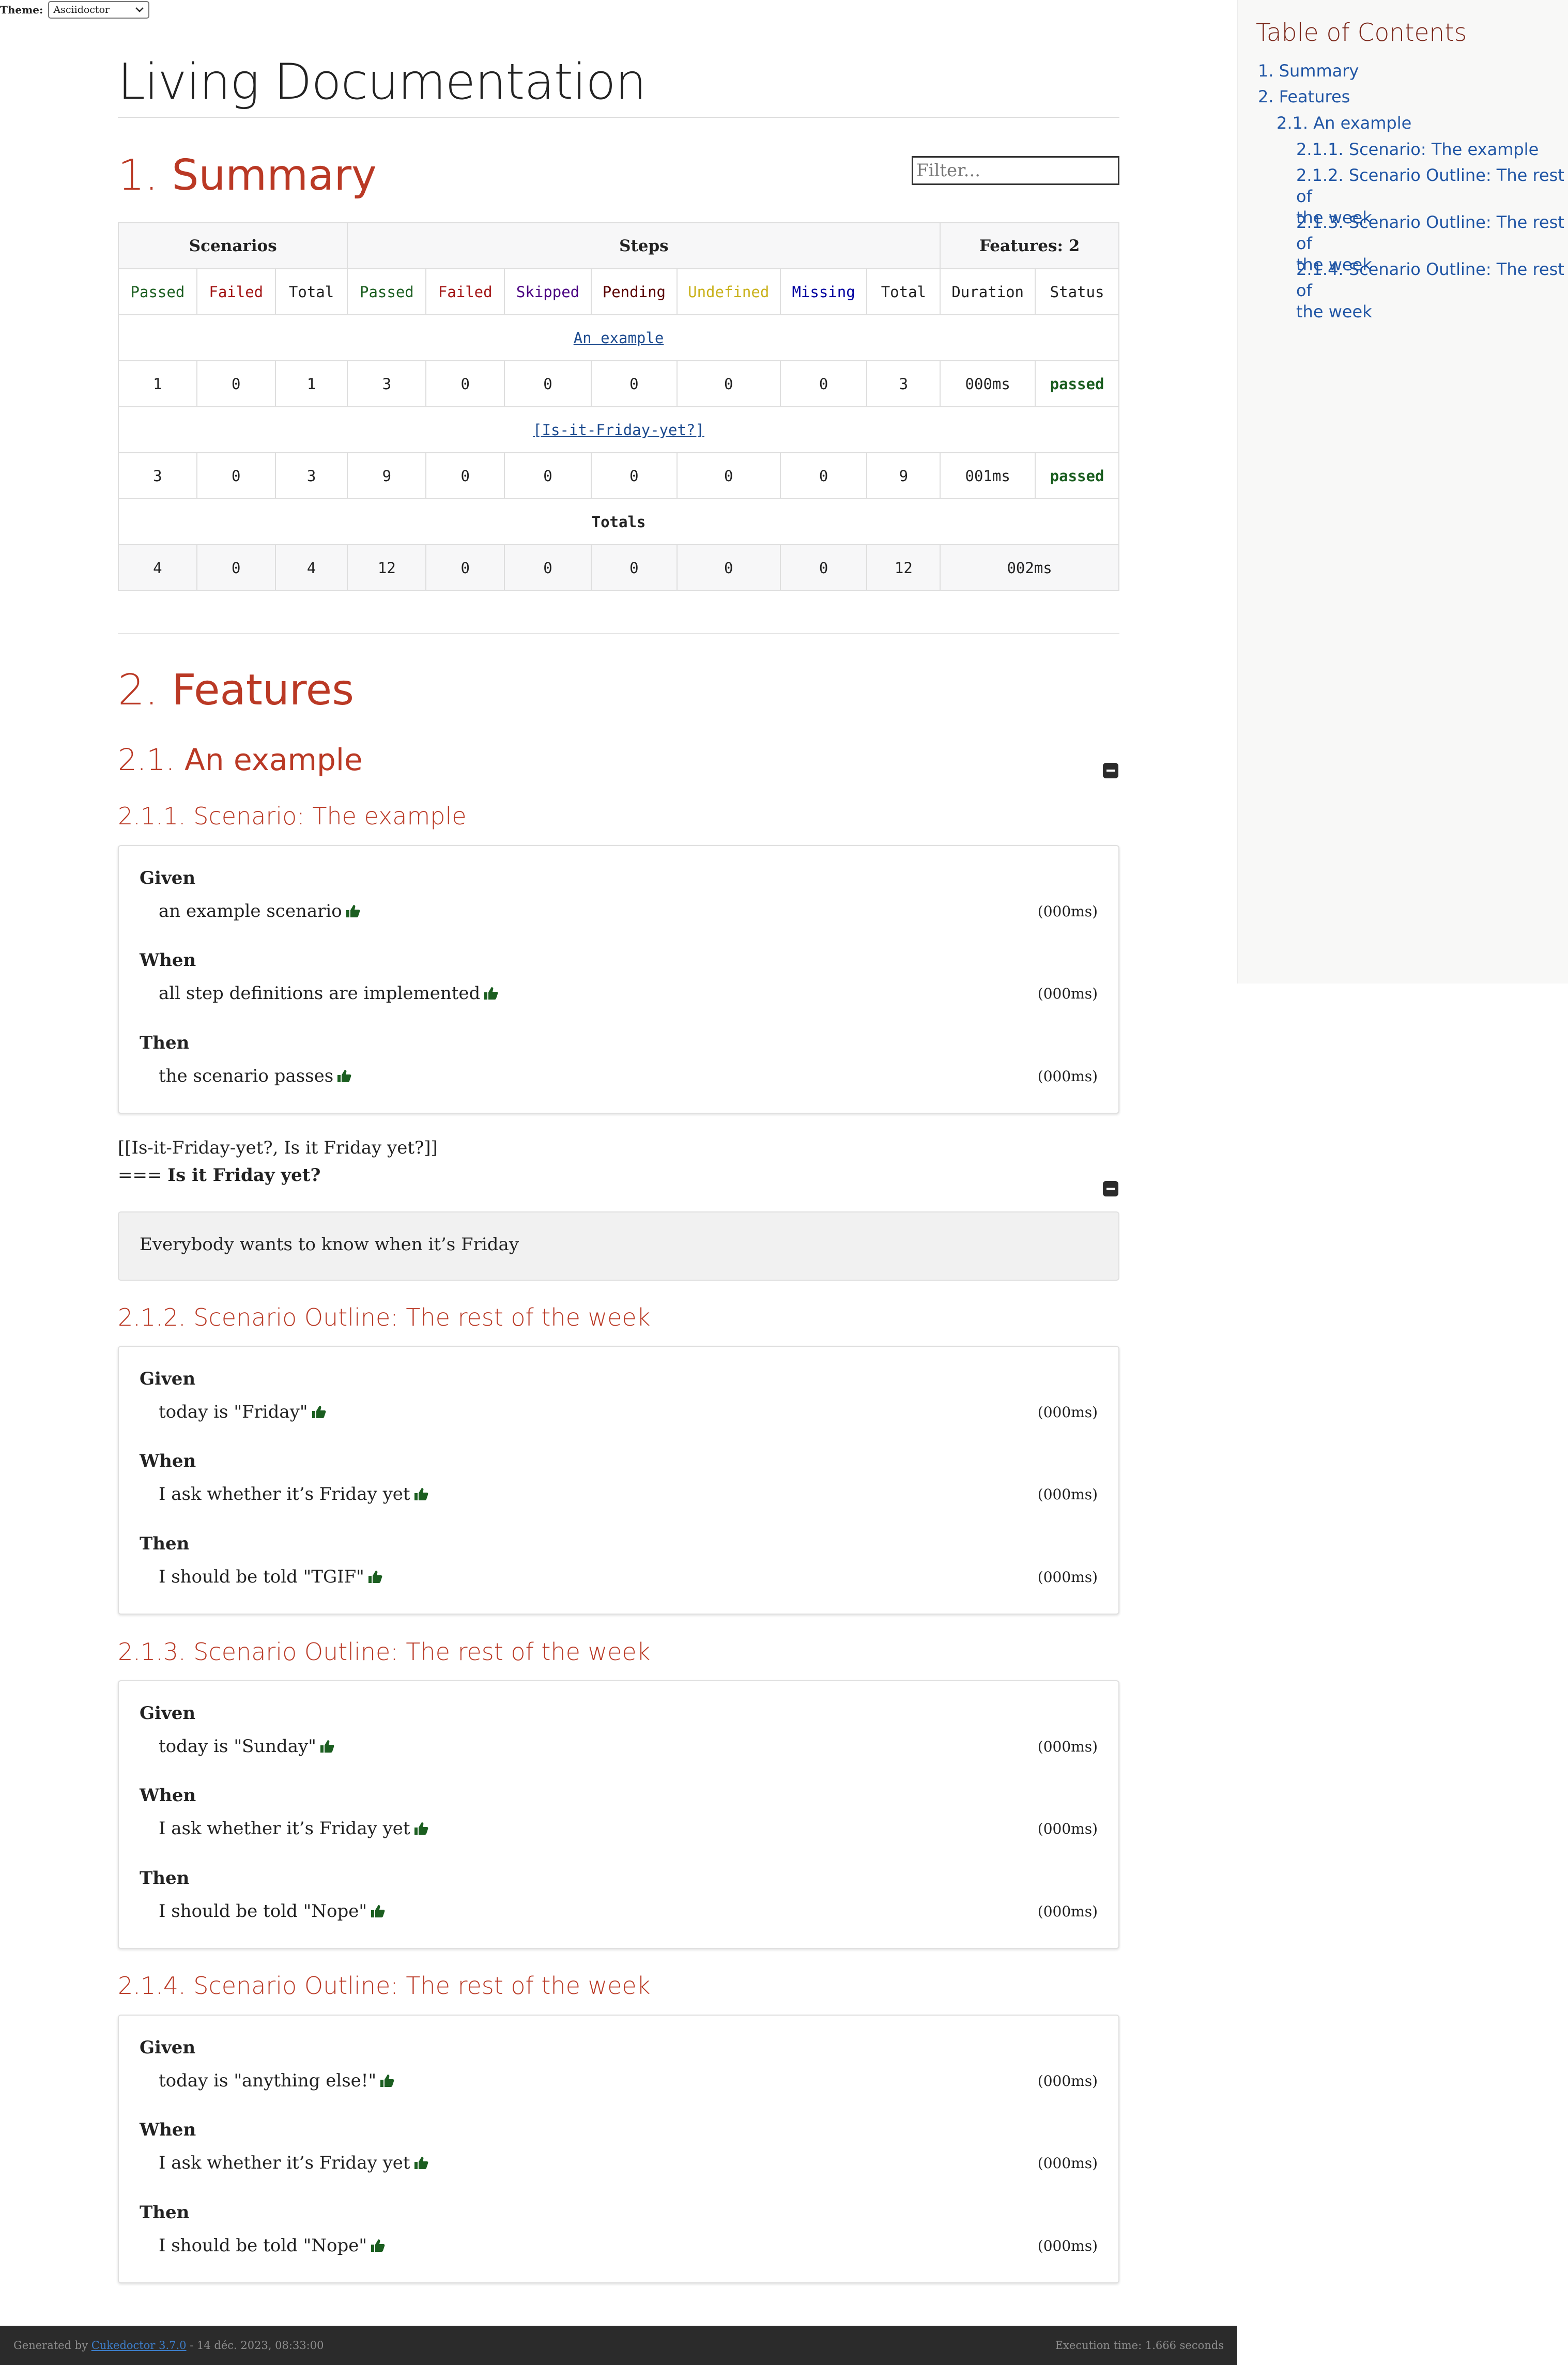  I want to click on feature-stats-row: 1 0 1 3 0 0 0 0 0 3 000ms passed, so click(619, 383).